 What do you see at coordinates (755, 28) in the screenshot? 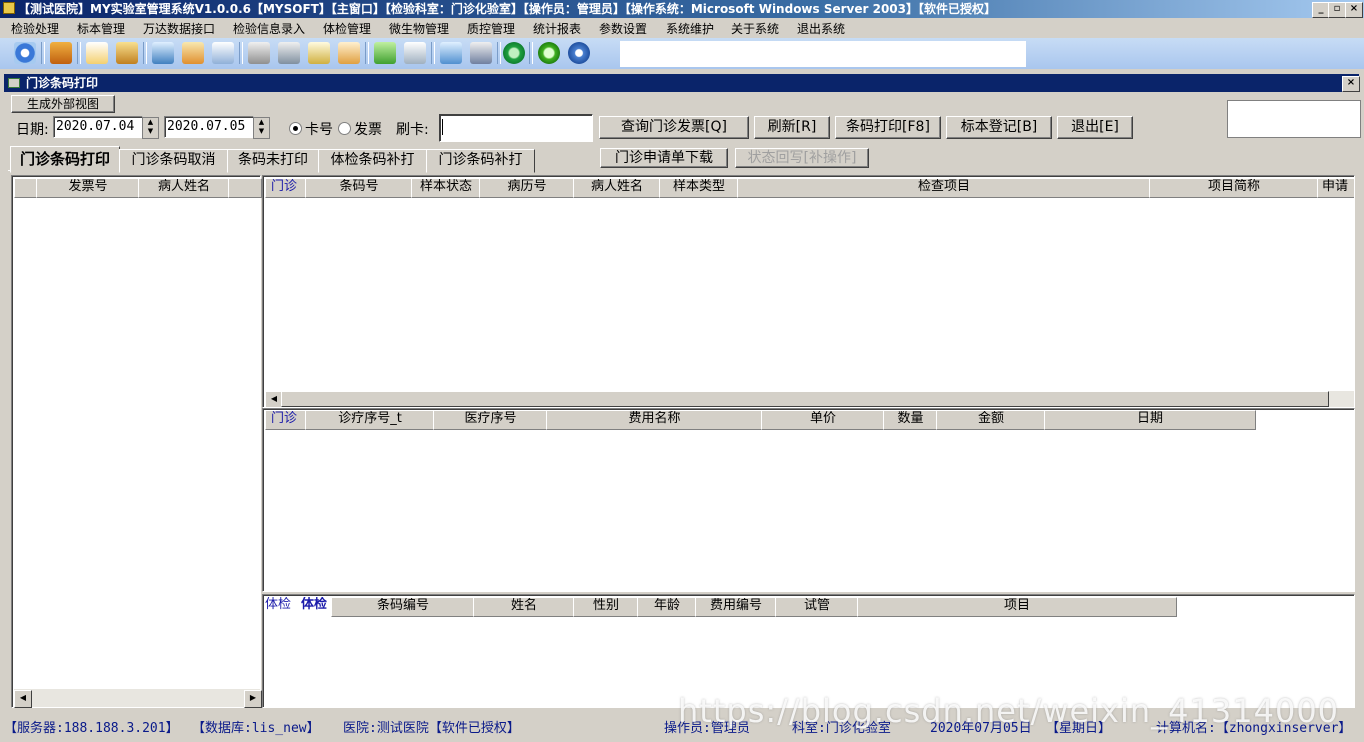
I see `menu-about: 关于系统` at bounding box center [755, 28].